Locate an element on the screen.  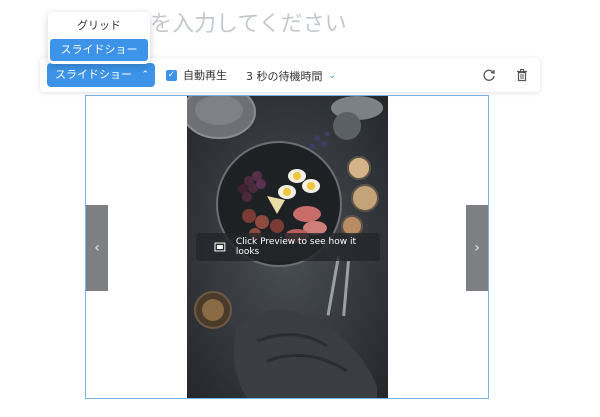
layout-option-slideshow: スライドショー is located at coordinates (99, 50).